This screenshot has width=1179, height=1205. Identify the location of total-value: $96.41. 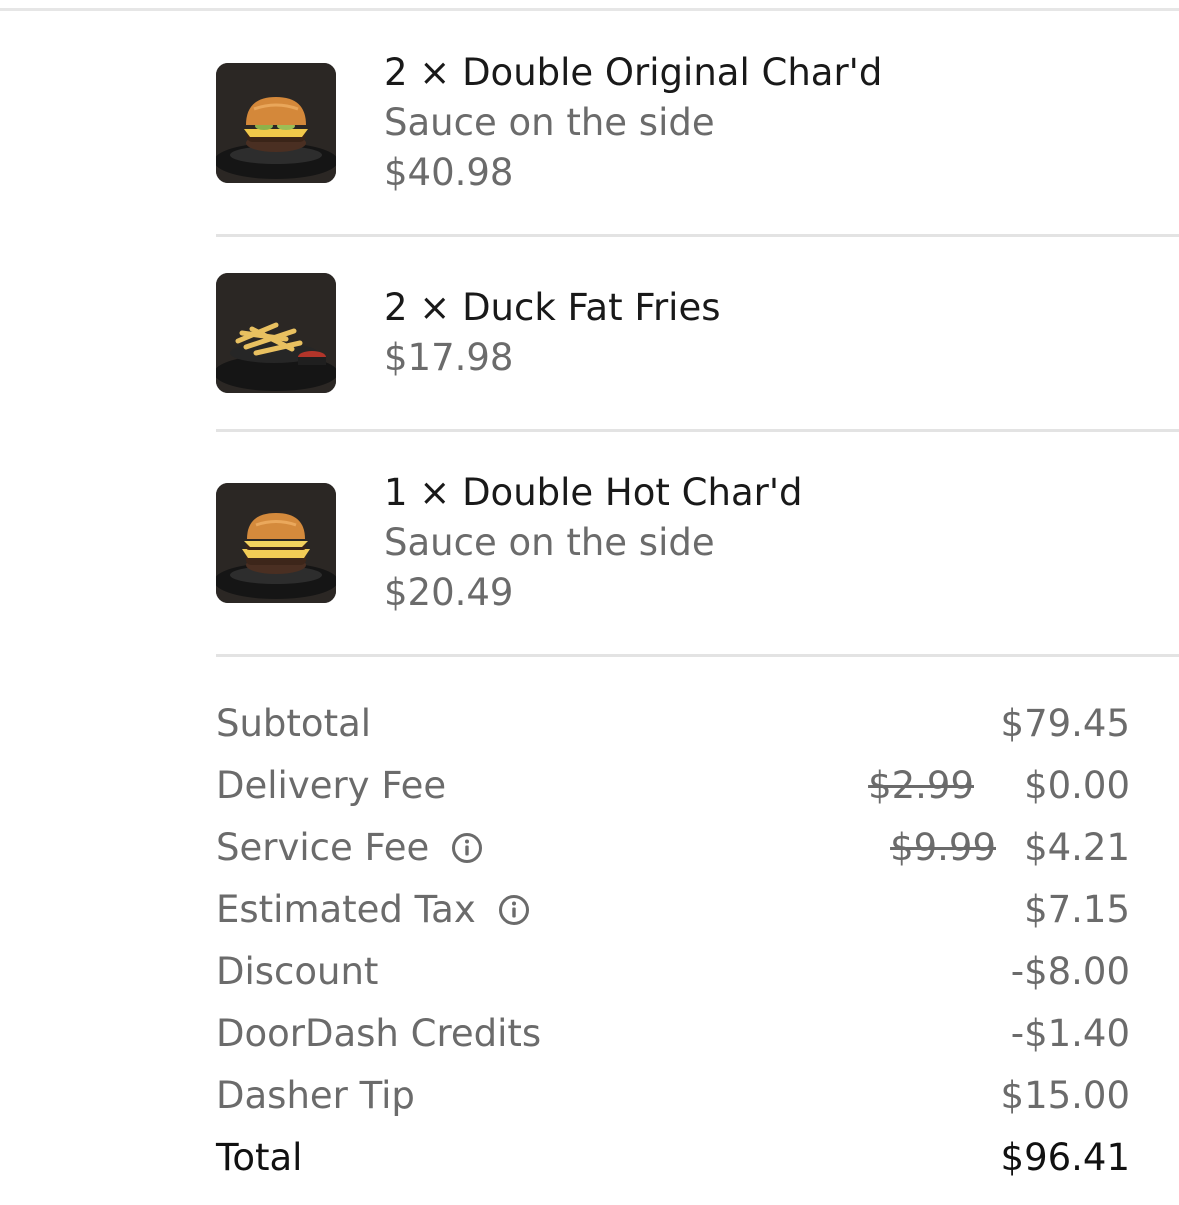
(1065, 1157).